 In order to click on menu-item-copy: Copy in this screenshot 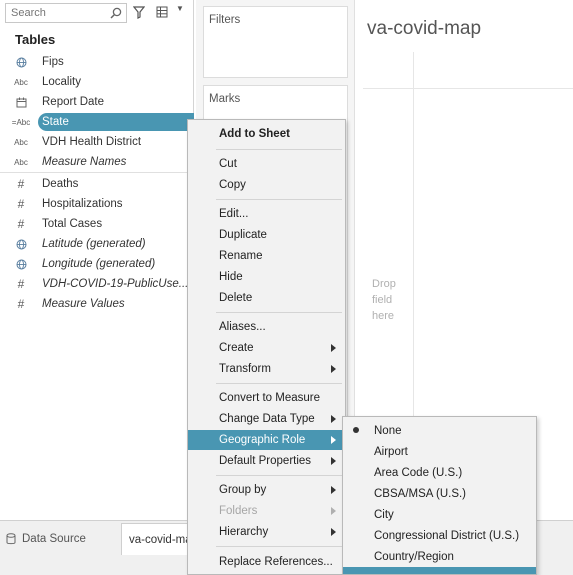, I will do `click(266, 185)`.